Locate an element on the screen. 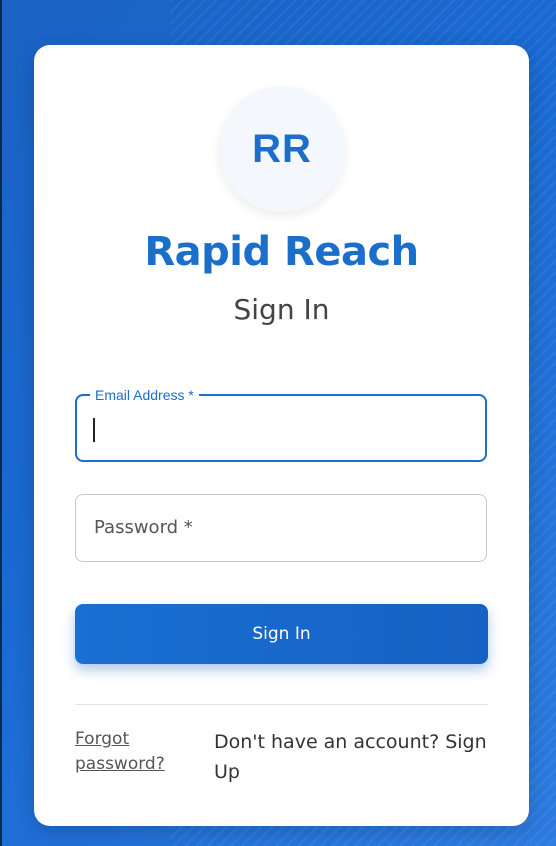 The image size is (556, 846). signin-button: Sign In is located at coordinates (281, 634).